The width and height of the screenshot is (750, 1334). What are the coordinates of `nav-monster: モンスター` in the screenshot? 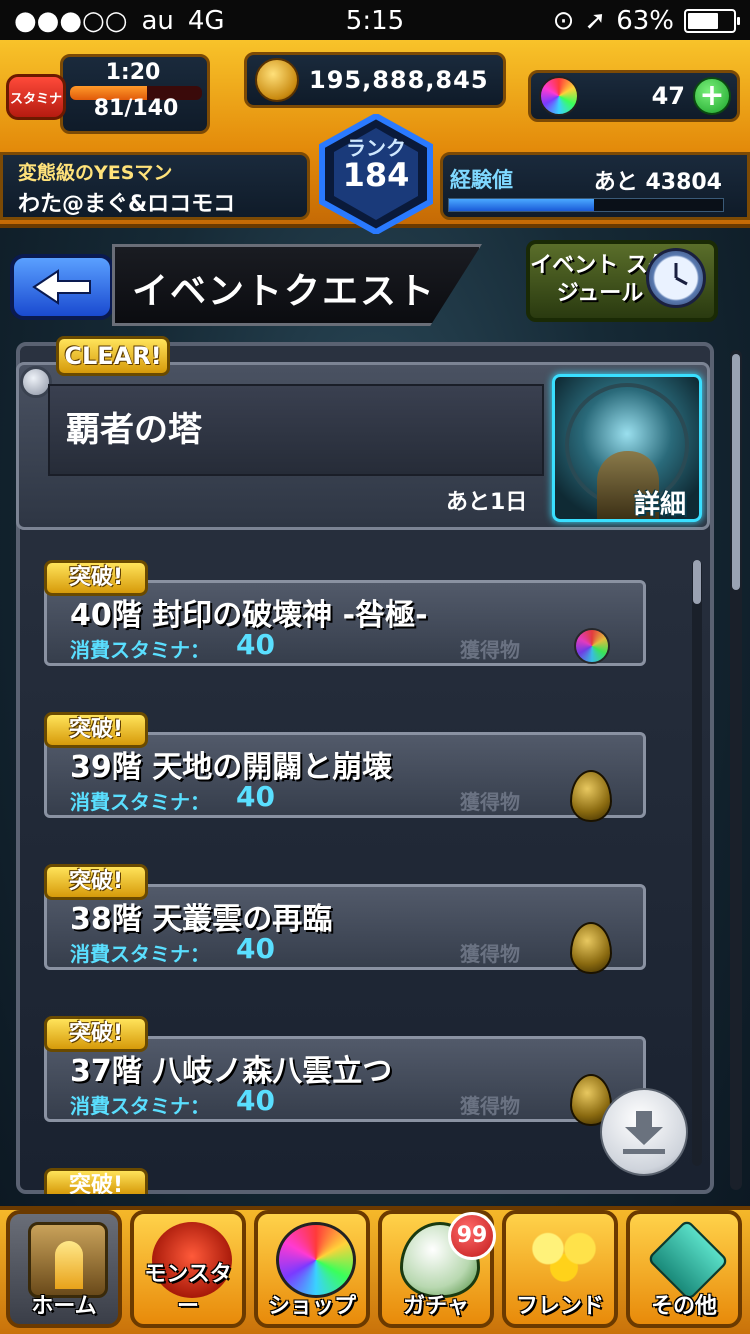 It's located at (188, 1269).